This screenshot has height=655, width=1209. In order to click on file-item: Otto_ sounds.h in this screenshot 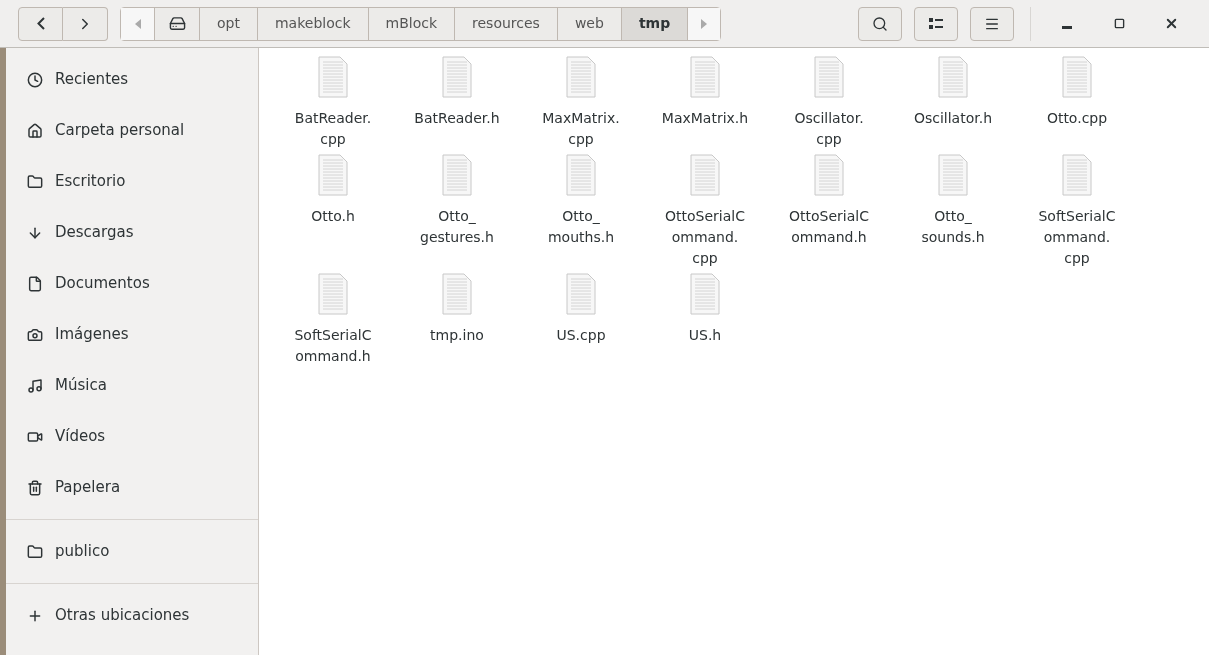, I will do `click(953, 211)`.